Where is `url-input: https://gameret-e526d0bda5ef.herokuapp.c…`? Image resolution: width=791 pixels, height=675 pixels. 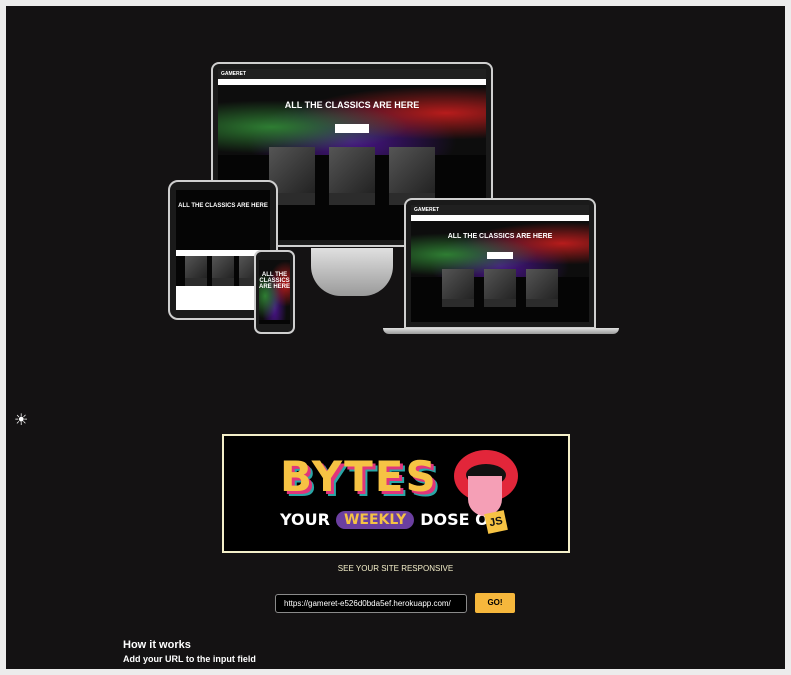 url-input: https://gameret-e526d0bda5ef.herokuapp.c… is located at coordinates (371, 603).